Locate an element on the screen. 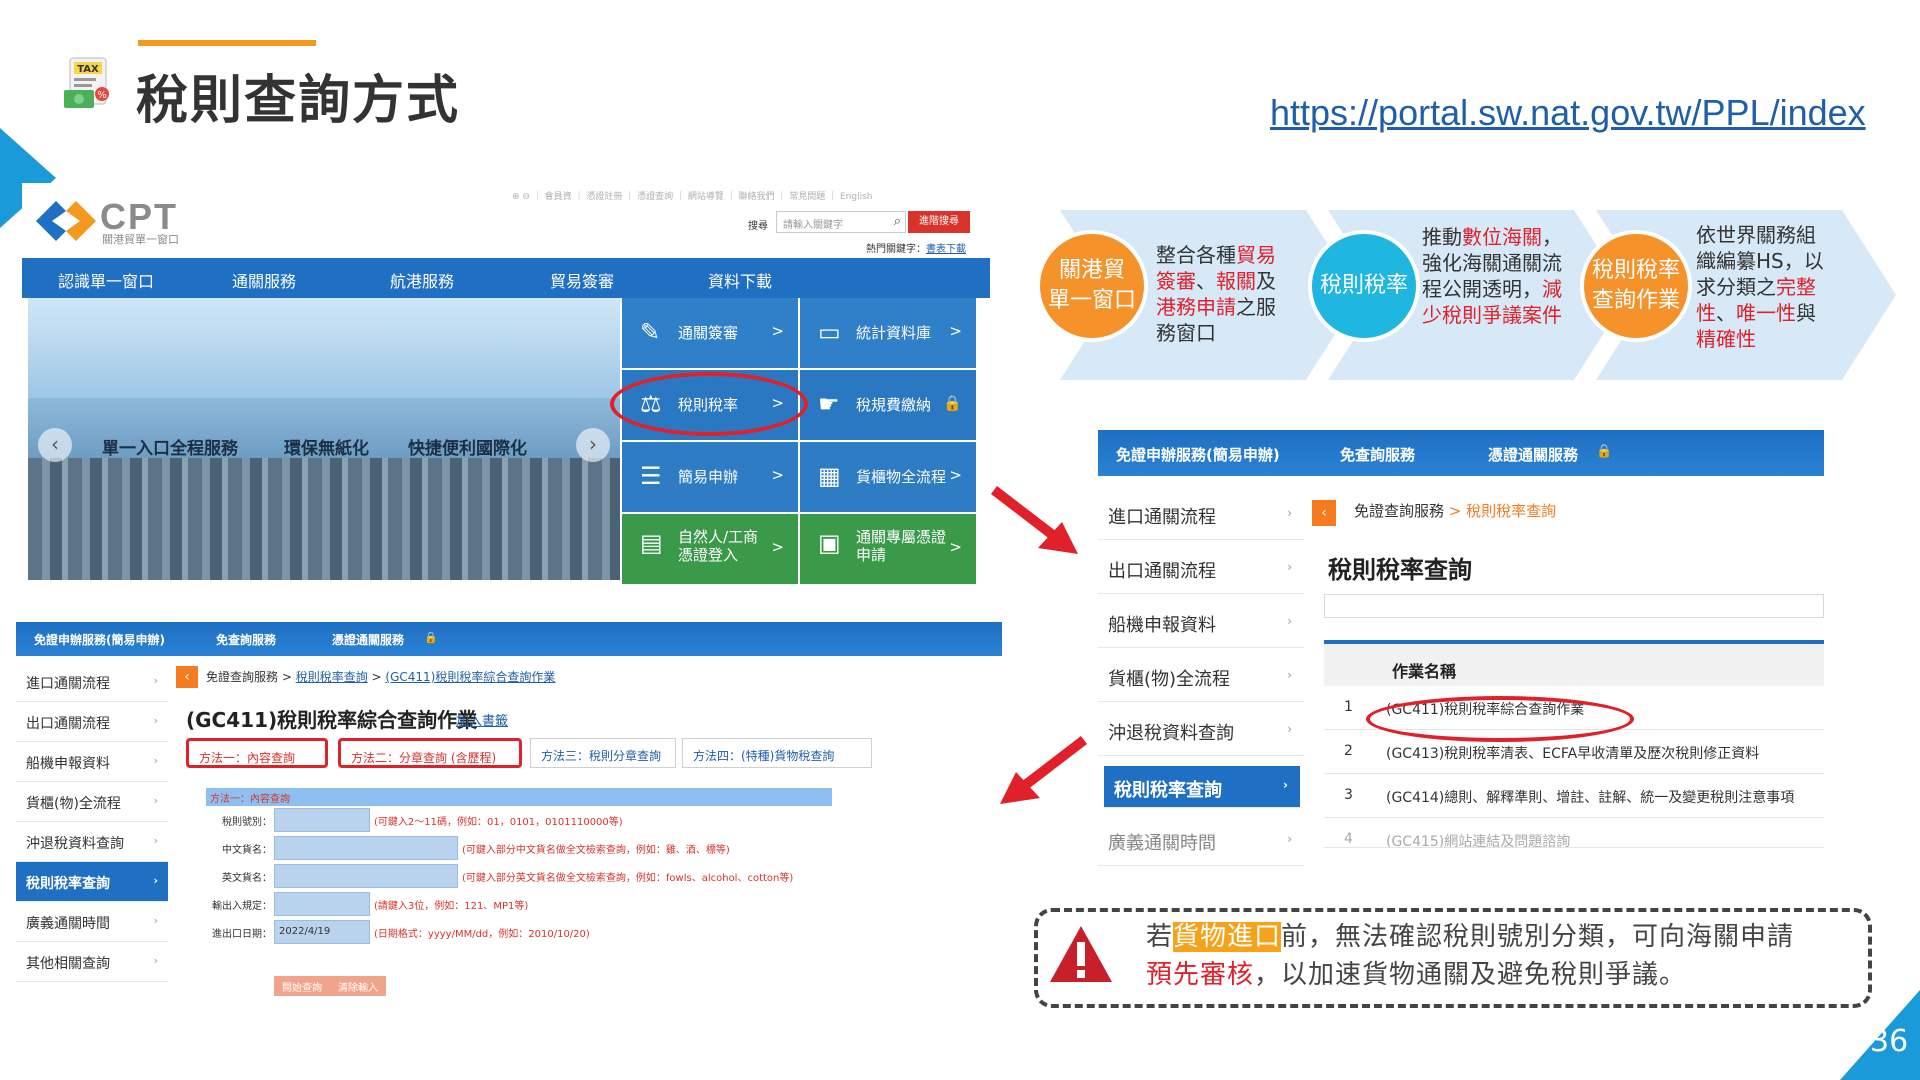 The height and width of the screenshot is (1080, 1920). portal-url-link: https://portal.sw.nat.gov.tw/PPL/index is located at coordinates (1568, 113).